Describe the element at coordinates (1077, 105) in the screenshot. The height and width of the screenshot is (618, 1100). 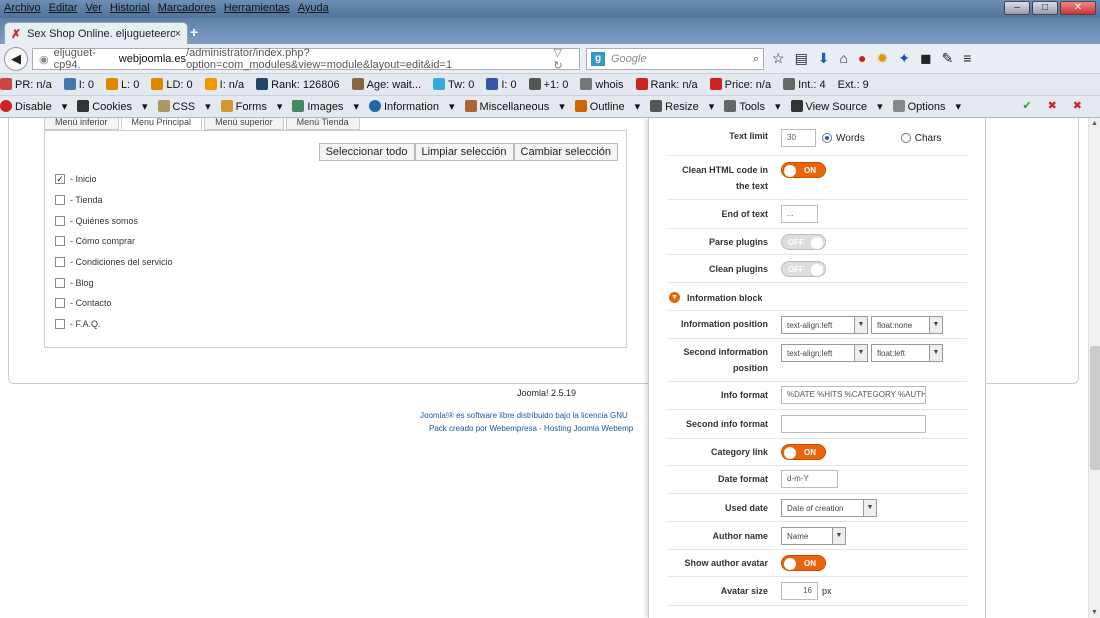
I see `warning-icon: ✖` at that location.